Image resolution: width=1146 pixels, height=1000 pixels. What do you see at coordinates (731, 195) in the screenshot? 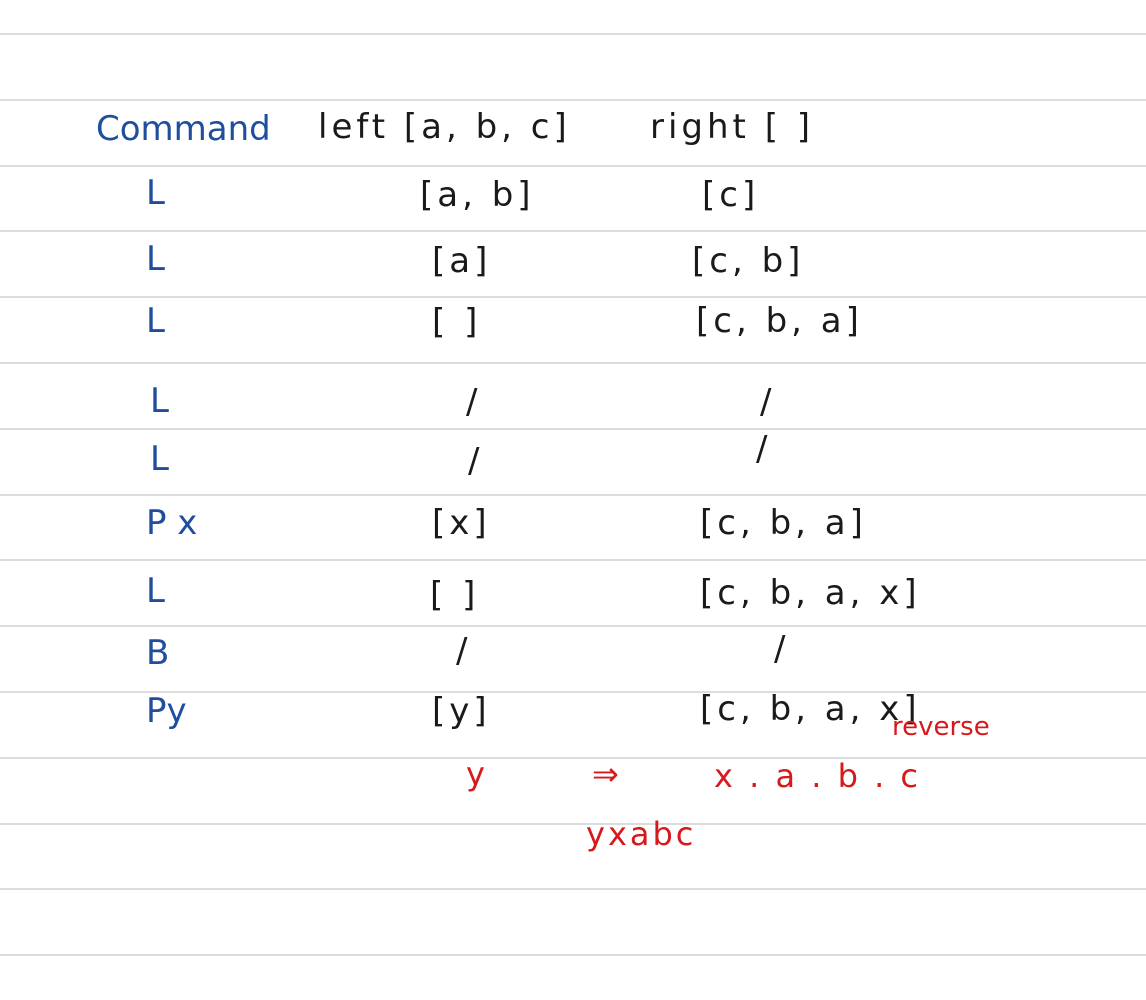
I see `row-right: [c]` at bounding box center [731, 195].